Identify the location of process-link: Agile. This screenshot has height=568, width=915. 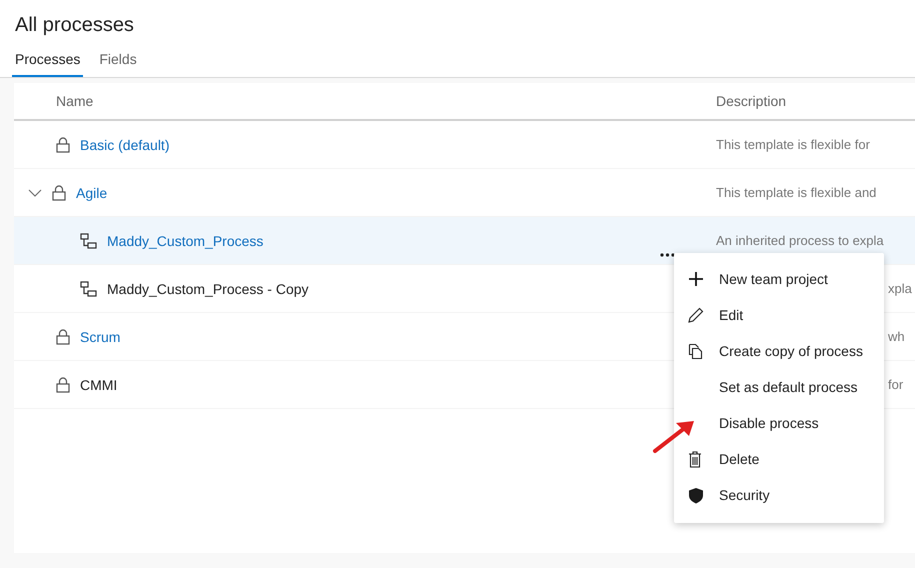
(92, 192).